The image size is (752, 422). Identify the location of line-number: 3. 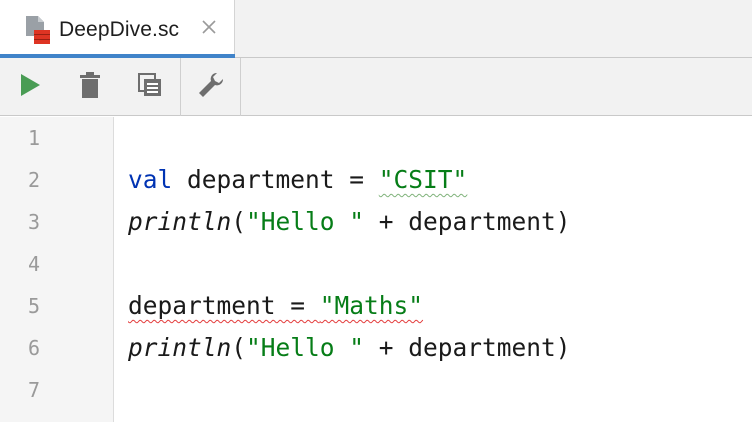
(33, 222).